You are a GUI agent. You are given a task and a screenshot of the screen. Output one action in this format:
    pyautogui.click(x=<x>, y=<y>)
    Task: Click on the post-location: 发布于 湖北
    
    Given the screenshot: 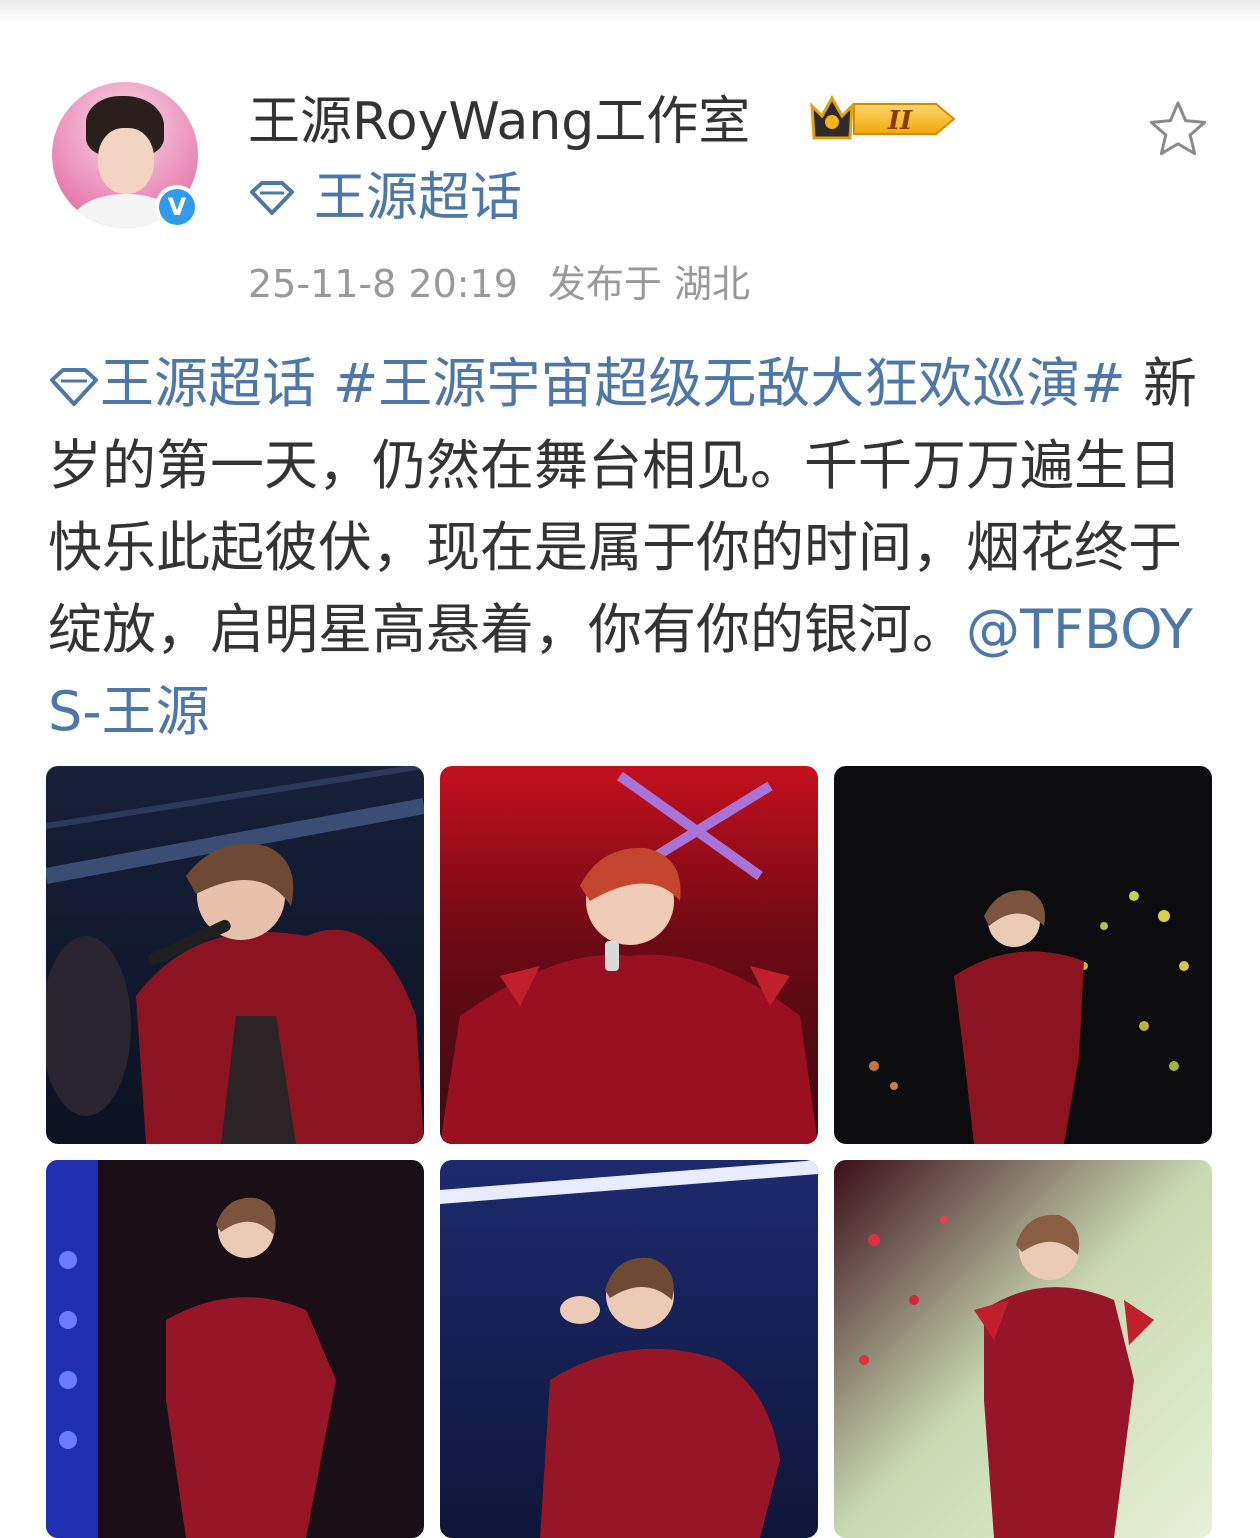 What is the action you would take?
    pyautogui.click(x=648, y=284)
    